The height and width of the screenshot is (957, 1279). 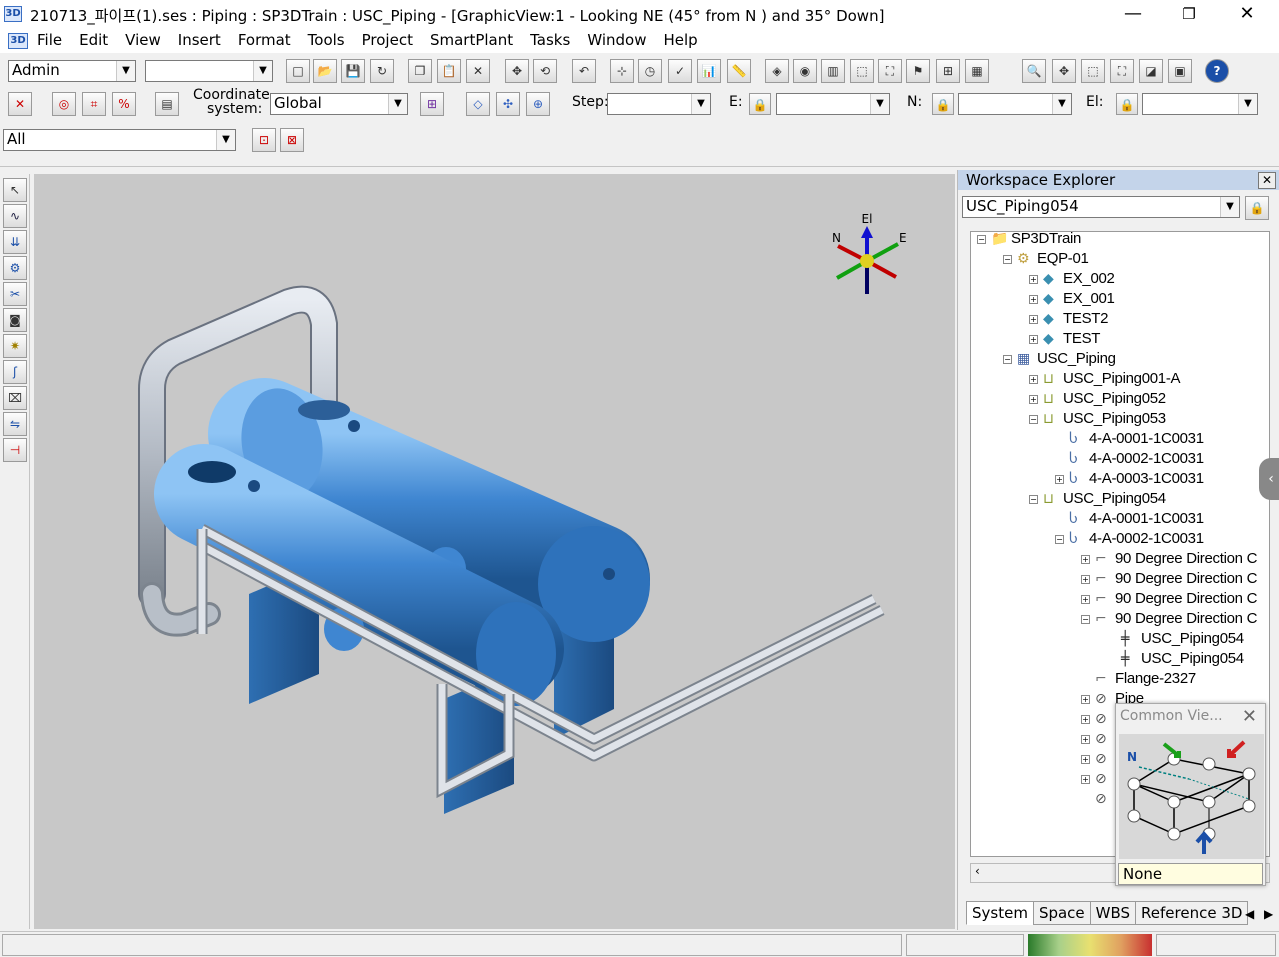 What do you see at coordinates (1127, 104) in the screenshot?
I see `elevation-lock-icon: 🔒` at bounding box center [1127, 104].